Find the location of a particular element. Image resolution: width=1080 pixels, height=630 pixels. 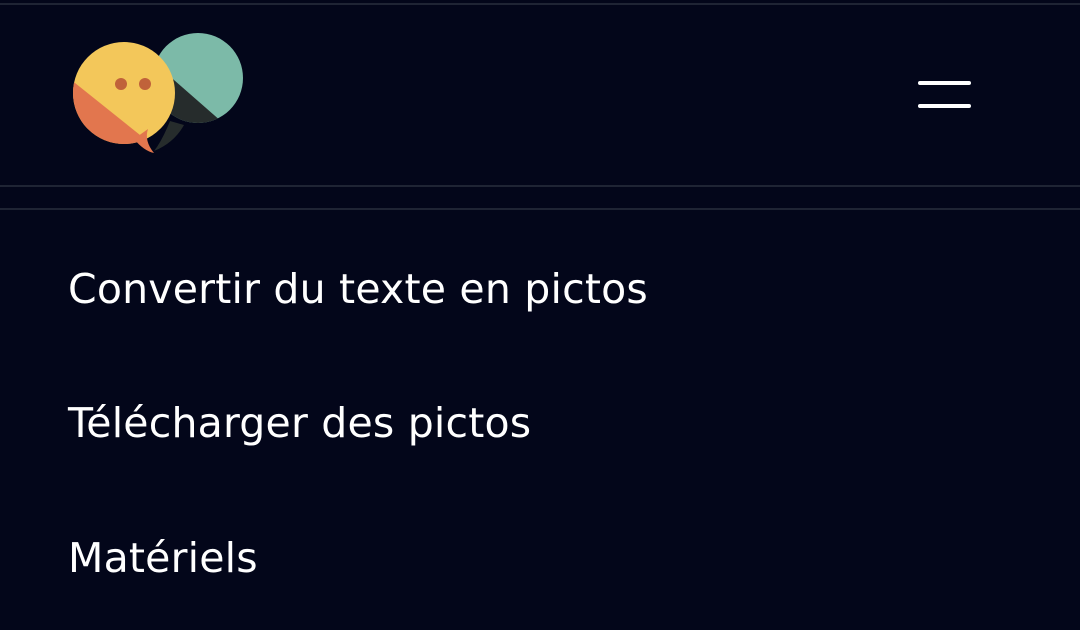

nav-item-materiels: Matériels is located at coordinates (163, 558).